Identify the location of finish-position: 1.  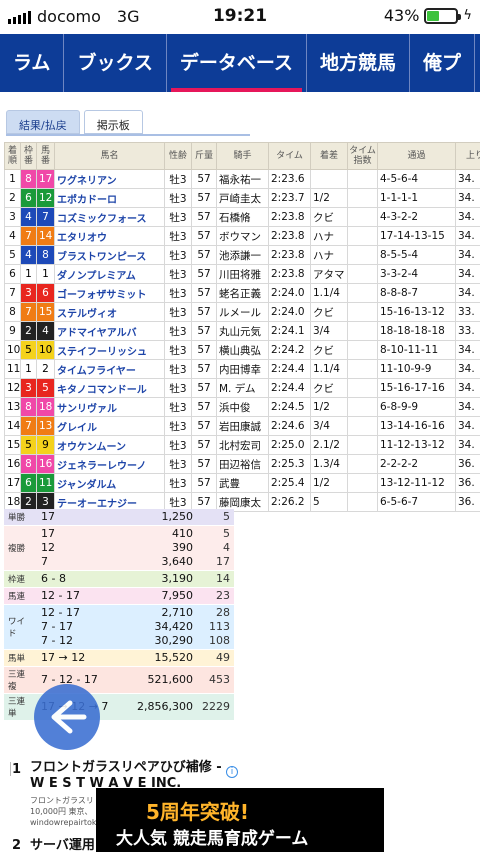
(12, 179).